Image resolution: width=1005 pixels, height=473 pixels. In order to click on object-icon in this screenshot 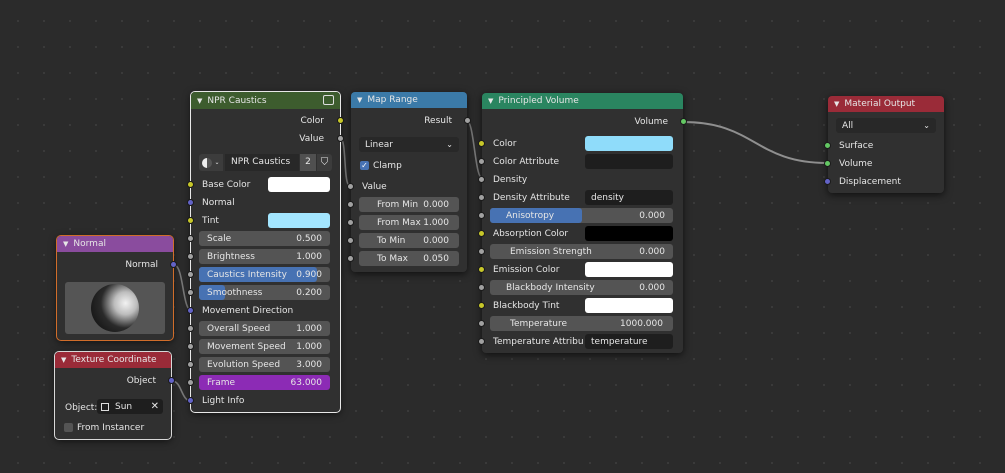, I will do `click(105, 406)`.